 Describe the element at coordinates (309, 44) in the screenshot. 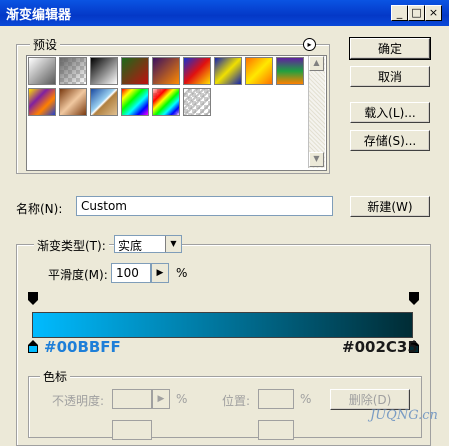

I see `presets-menu-icon: ▸` at that location.